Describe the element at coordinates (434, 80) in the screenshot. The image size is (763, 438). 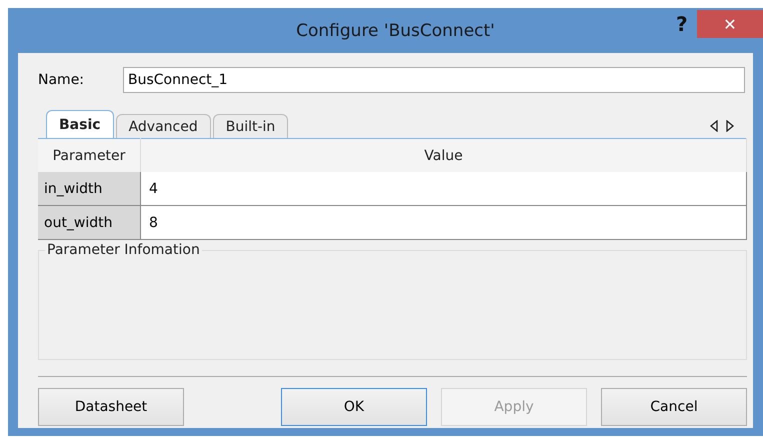
I see `name-field: BusConnect_1` at that location.